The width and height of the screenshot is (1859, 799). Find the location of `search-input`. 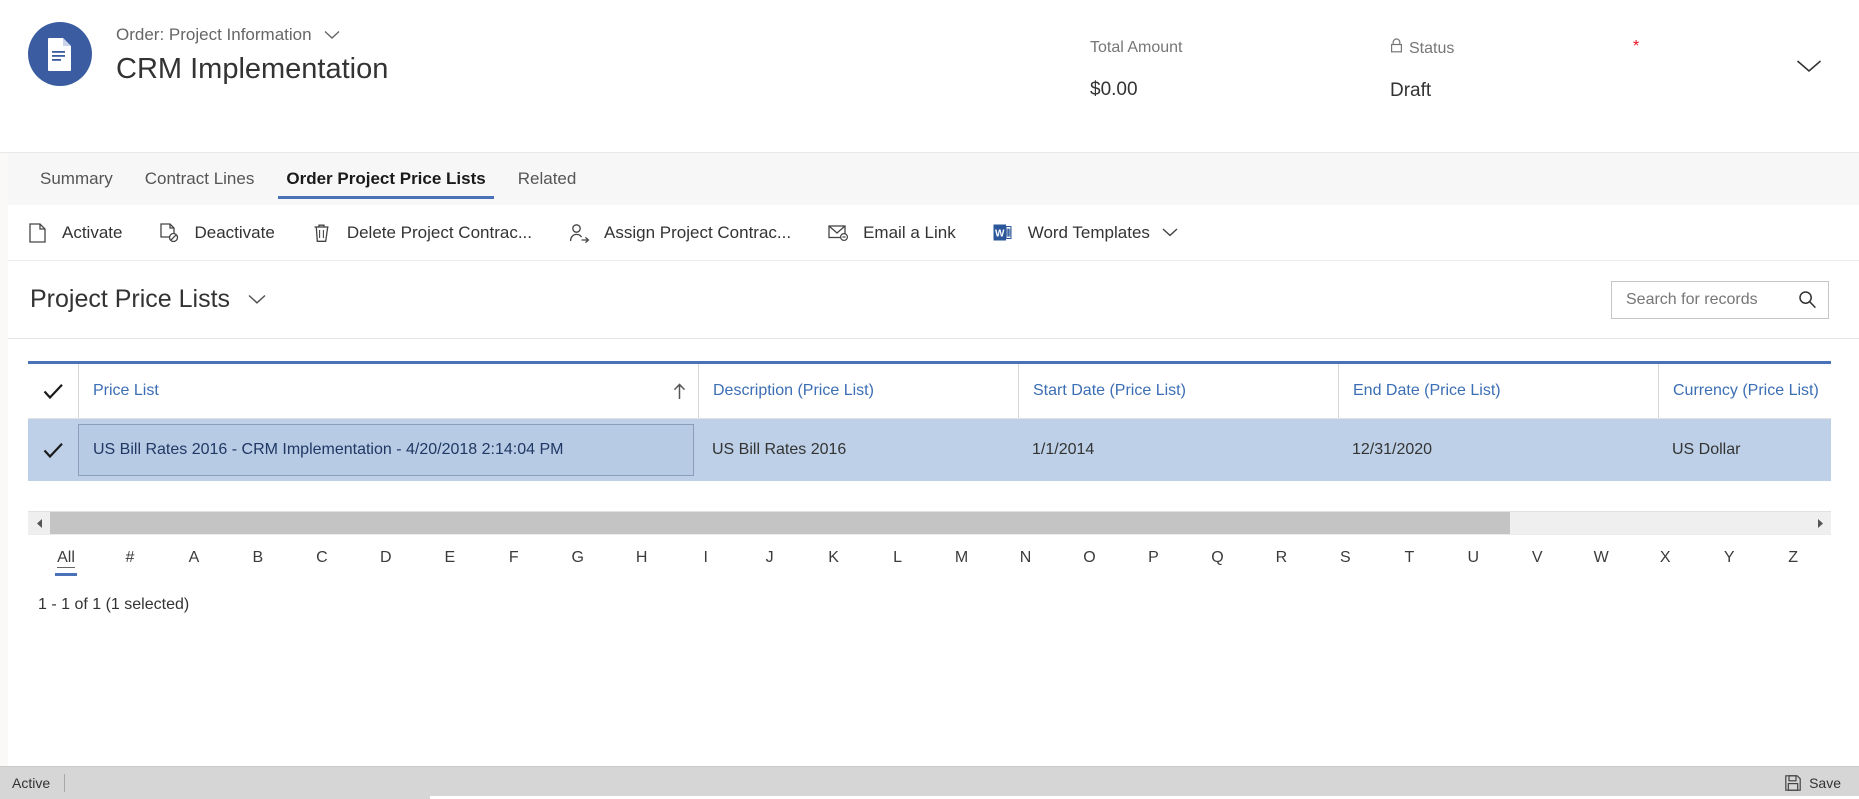

search-input is located at coordinates (1710, 299).